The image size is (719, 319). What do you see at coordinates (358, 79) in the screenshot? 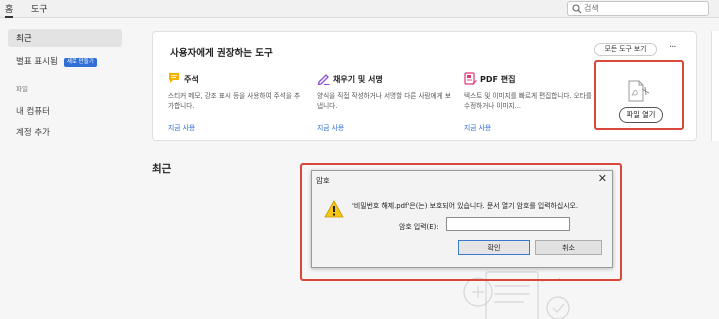
I see `tool-fill-sign-name: 채우기 및 서명` at bounding box center [358, 79].